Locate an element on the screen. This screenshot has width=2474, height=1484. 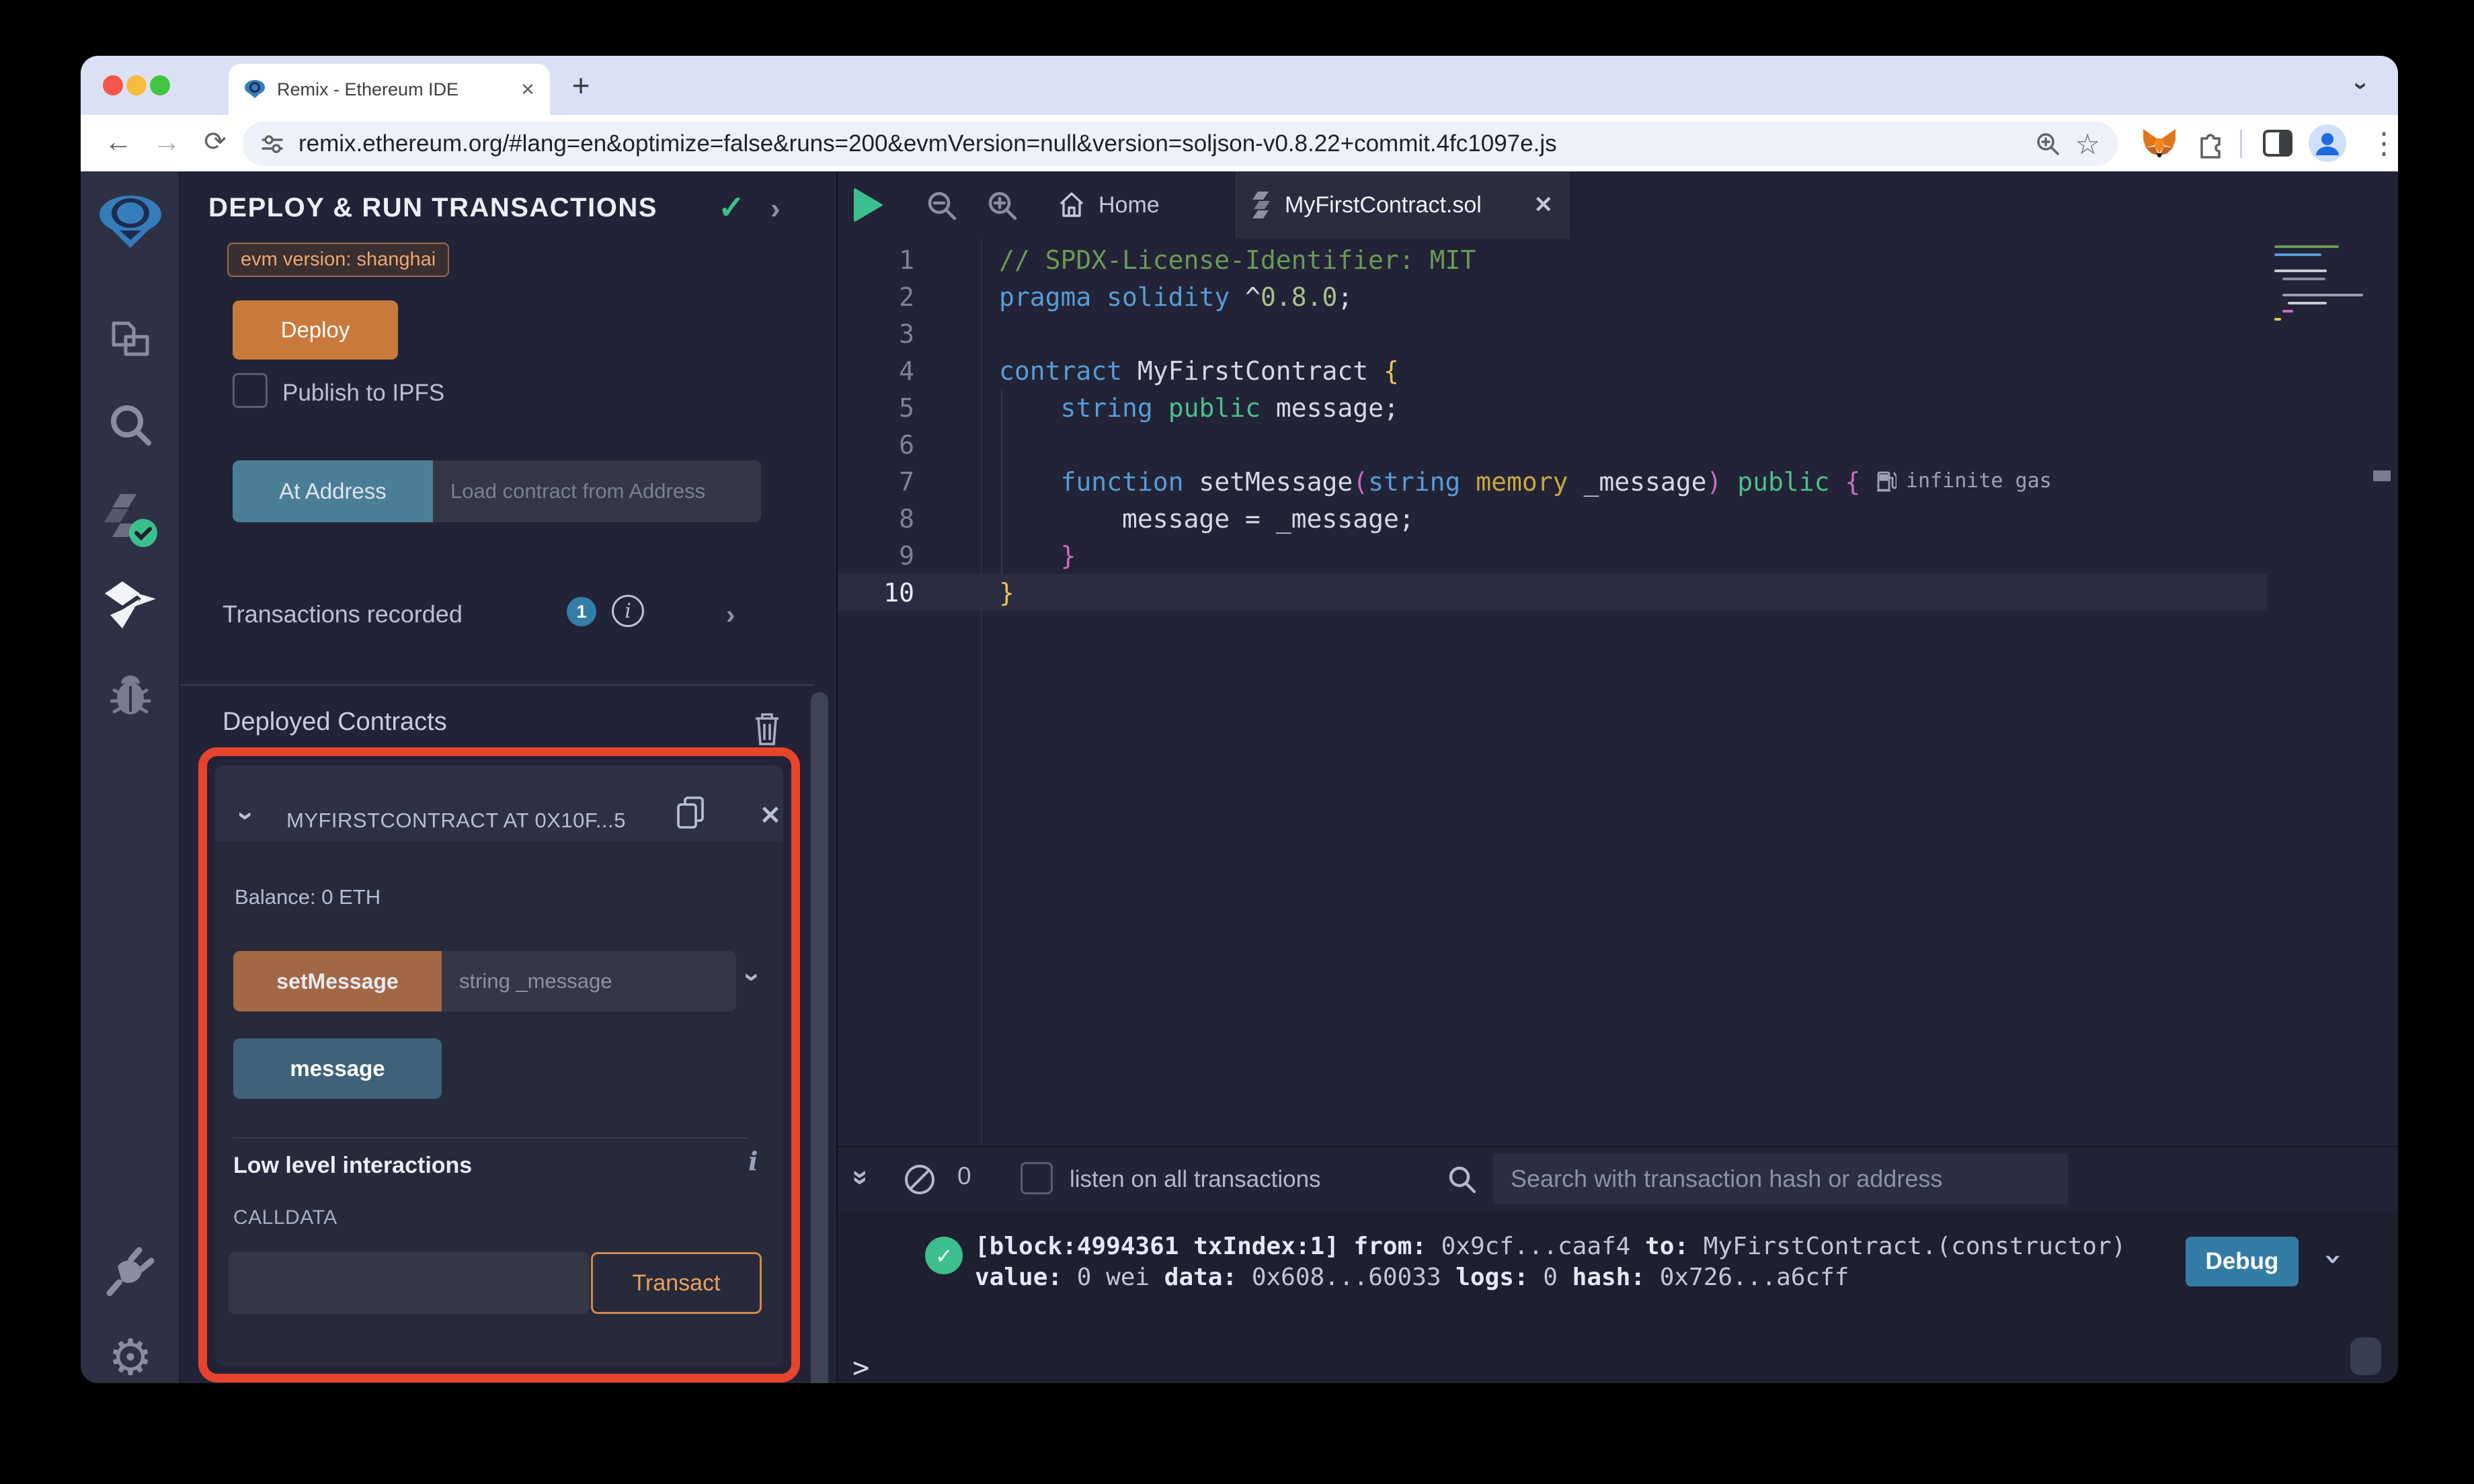
plugin-manager-icon is located at coordinates (130, 1270).